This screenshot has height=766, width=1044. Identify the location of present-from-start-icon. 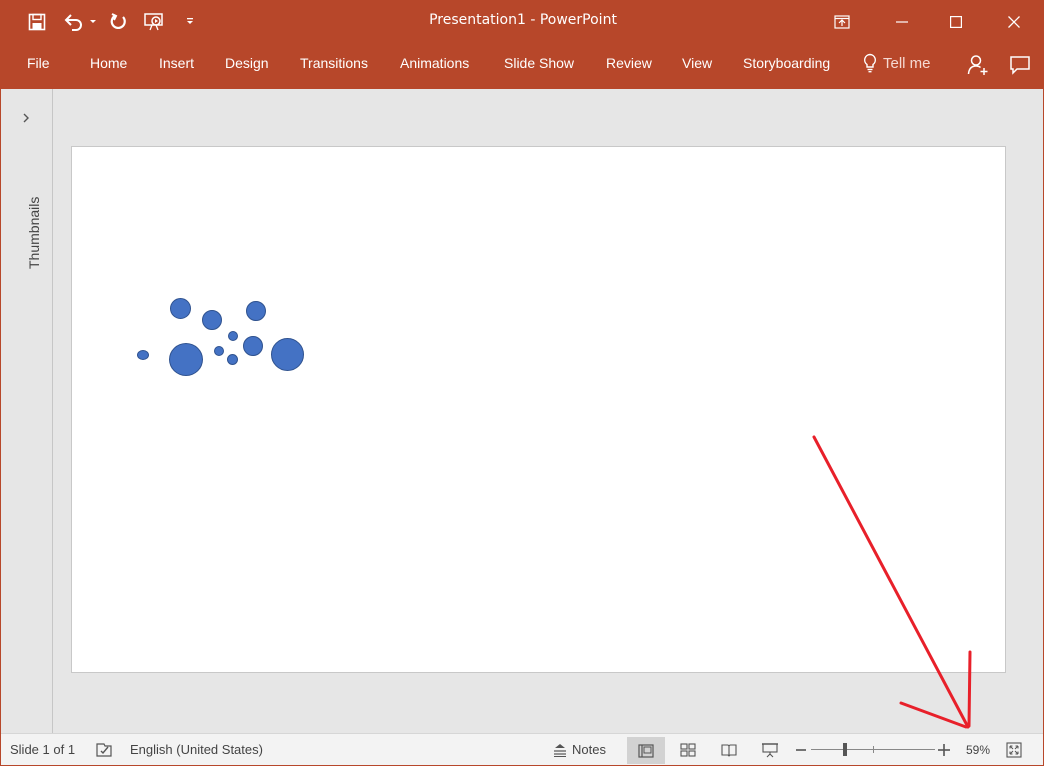
(155, 22).